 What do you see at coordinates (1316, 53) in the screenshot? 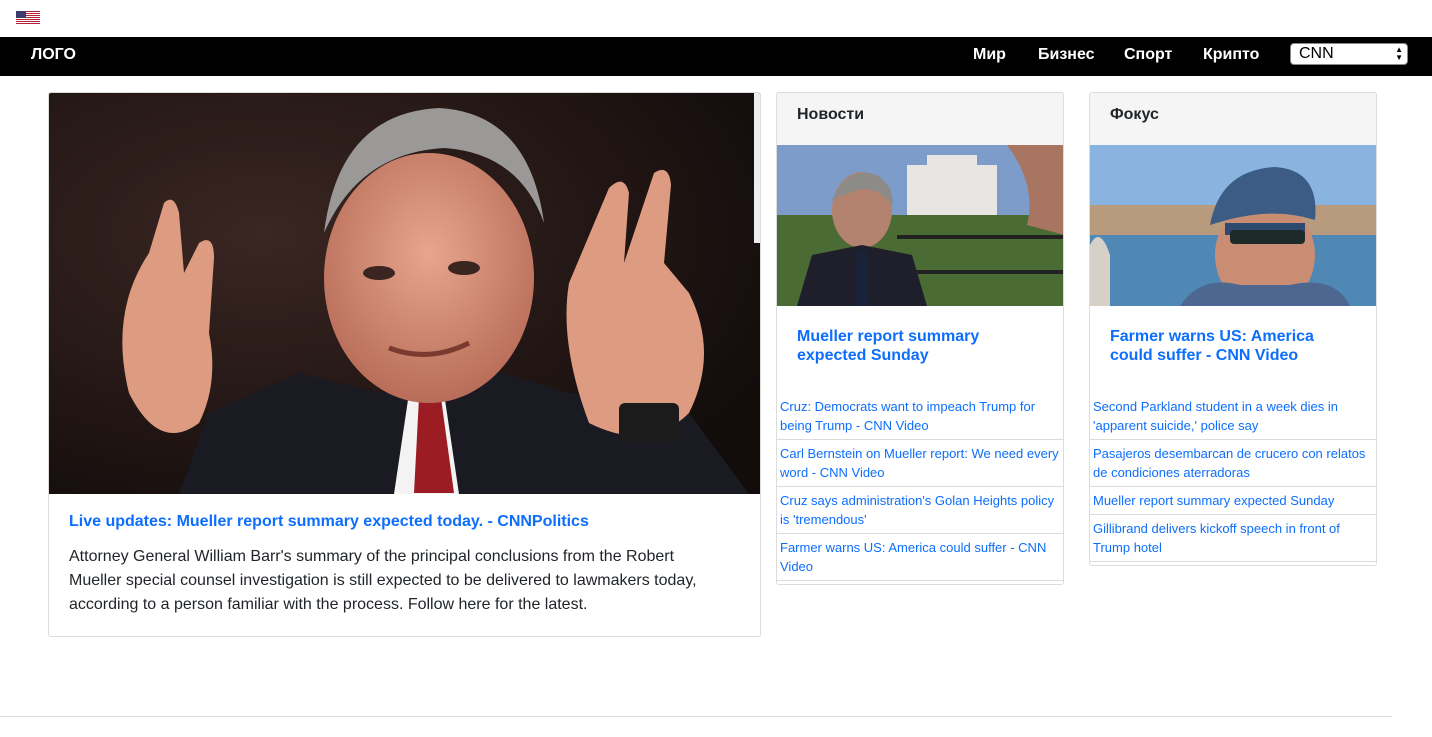
I see `source-select-value: CNN` at bounding box center [1316, 53].